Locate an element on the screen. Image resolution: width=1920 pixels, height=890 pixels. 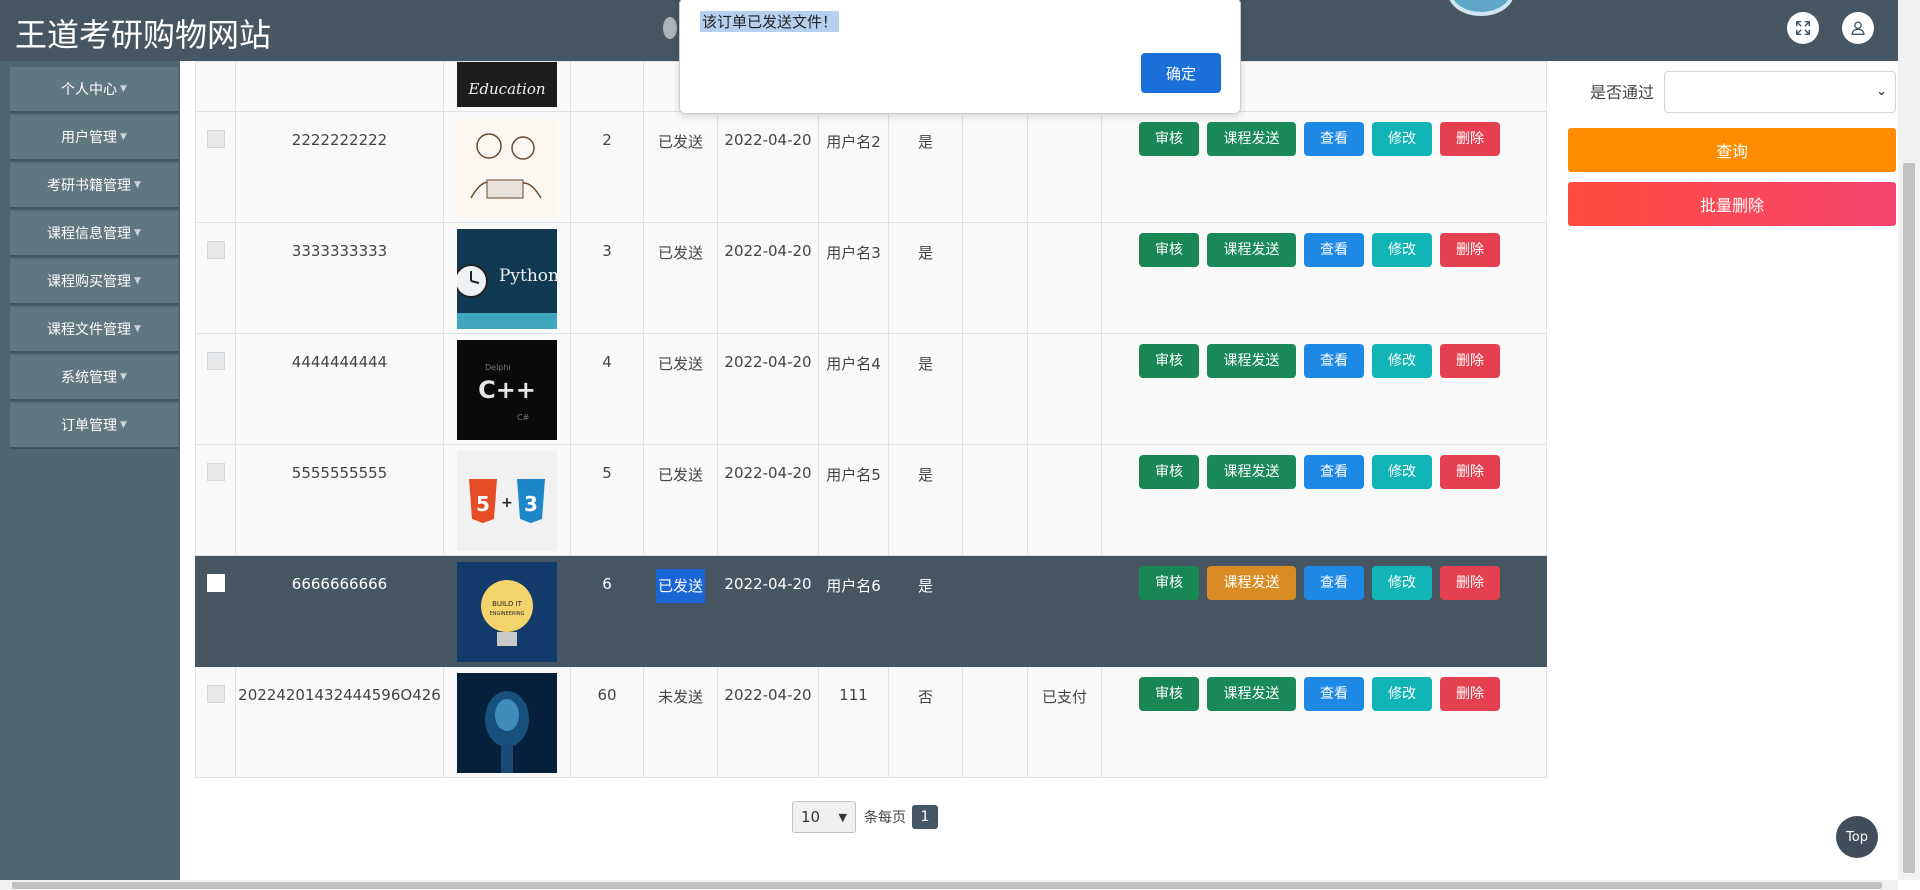
pagination: 10 ▼ 条每页 1 is located at coordinates (865, 817).